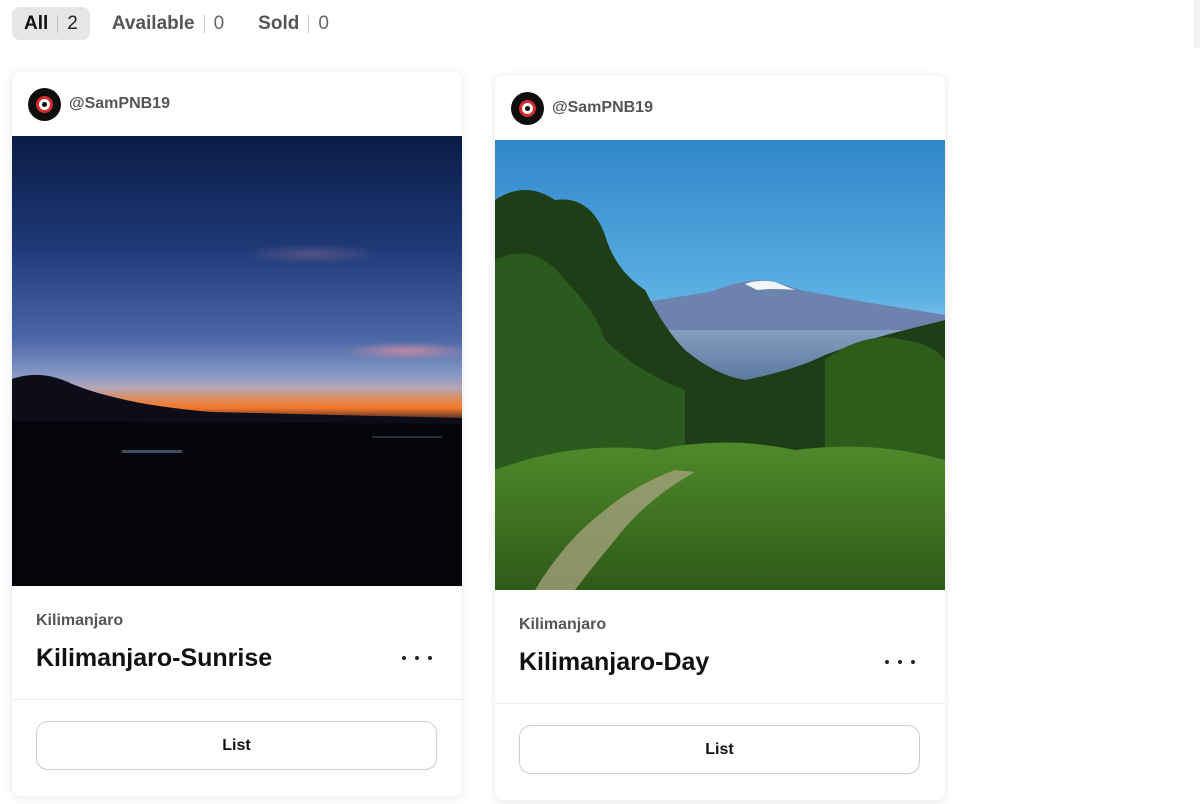  What do you see at coordinates (1197, 24) in the screenshot?
I see `scrollbar-edge` at bounding box center [1197, 24].